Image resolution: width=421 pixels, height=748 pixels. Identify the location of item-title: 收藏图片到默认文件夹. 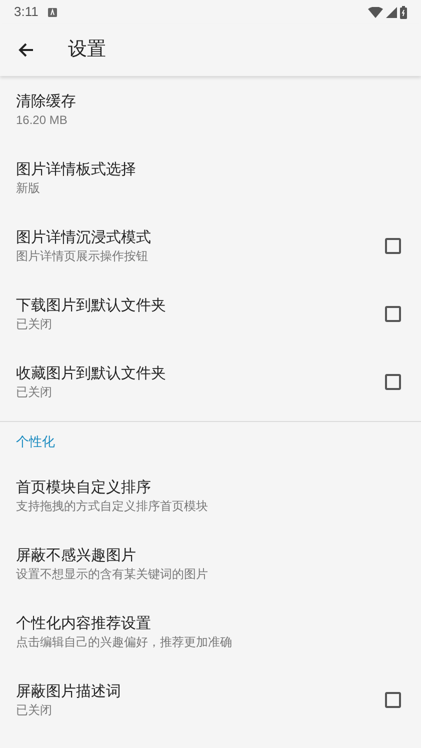
(91, 374).